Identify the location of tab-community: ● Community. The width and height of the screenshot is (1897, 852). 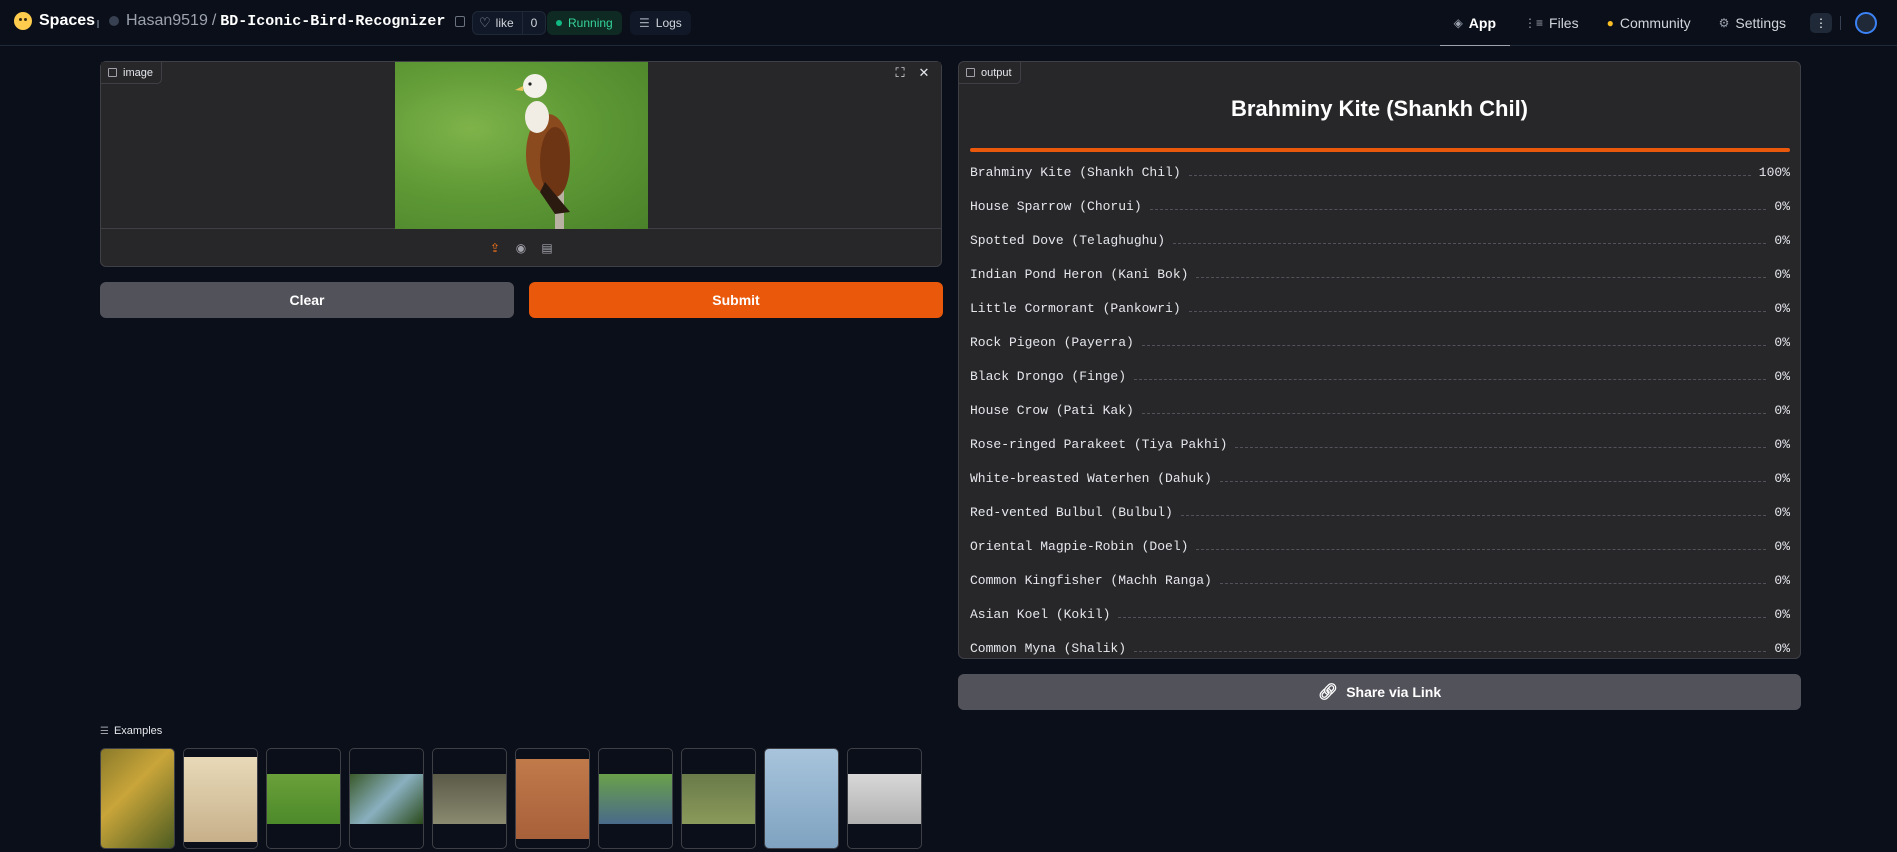
(1649, 23).